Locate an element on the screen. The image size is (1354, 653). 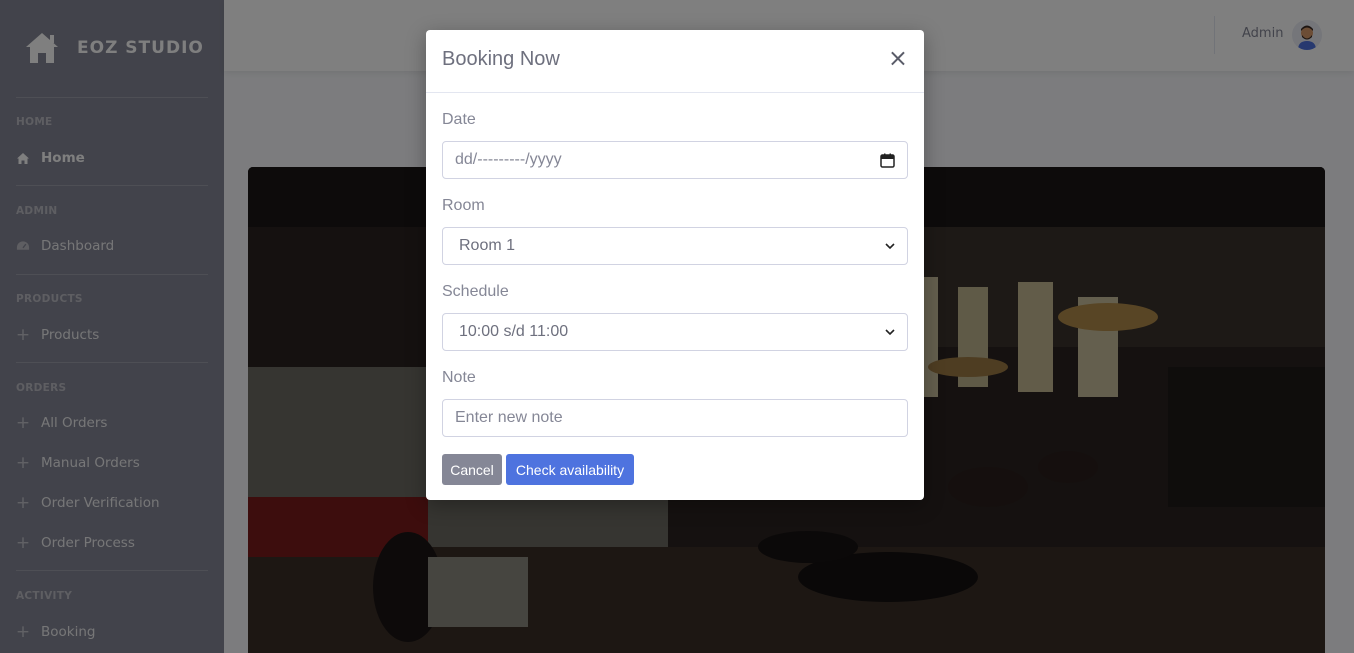
note-input: Enter new note is located at coordinates (675, 418).